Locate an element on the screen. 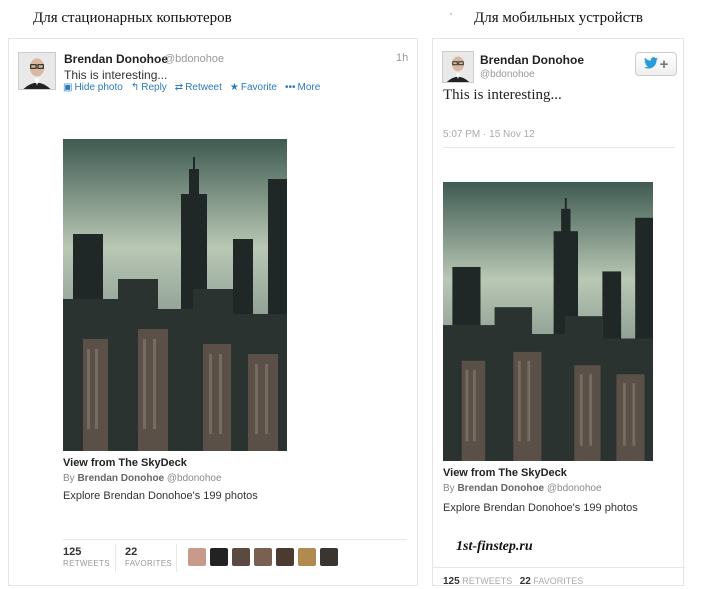  reply-label: Reply is located at coordinates (154, 87).